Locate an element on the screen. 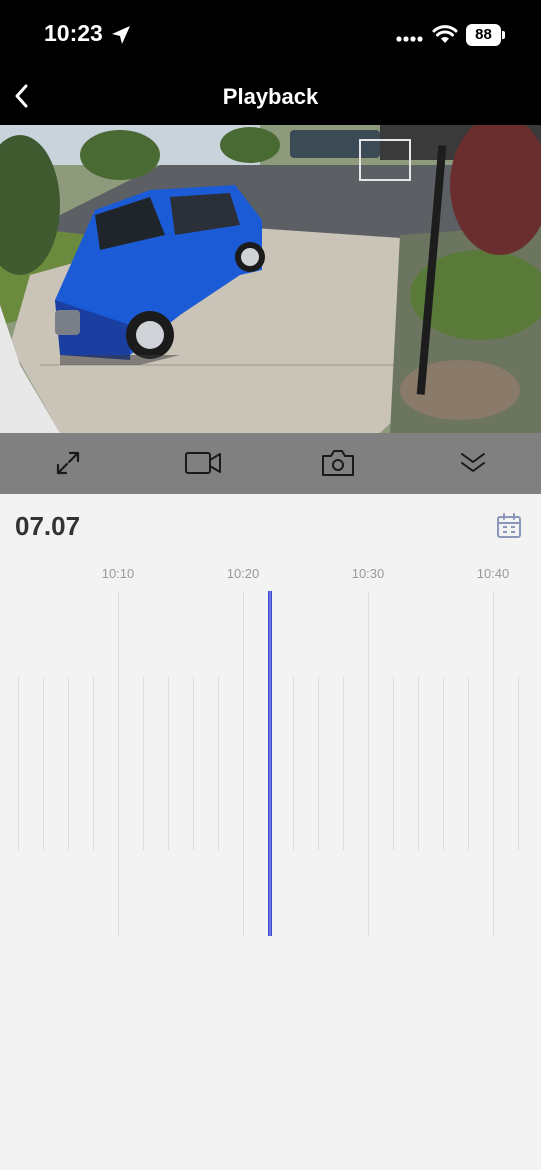  location-arrow-icon is located at coordinates (121, 35).